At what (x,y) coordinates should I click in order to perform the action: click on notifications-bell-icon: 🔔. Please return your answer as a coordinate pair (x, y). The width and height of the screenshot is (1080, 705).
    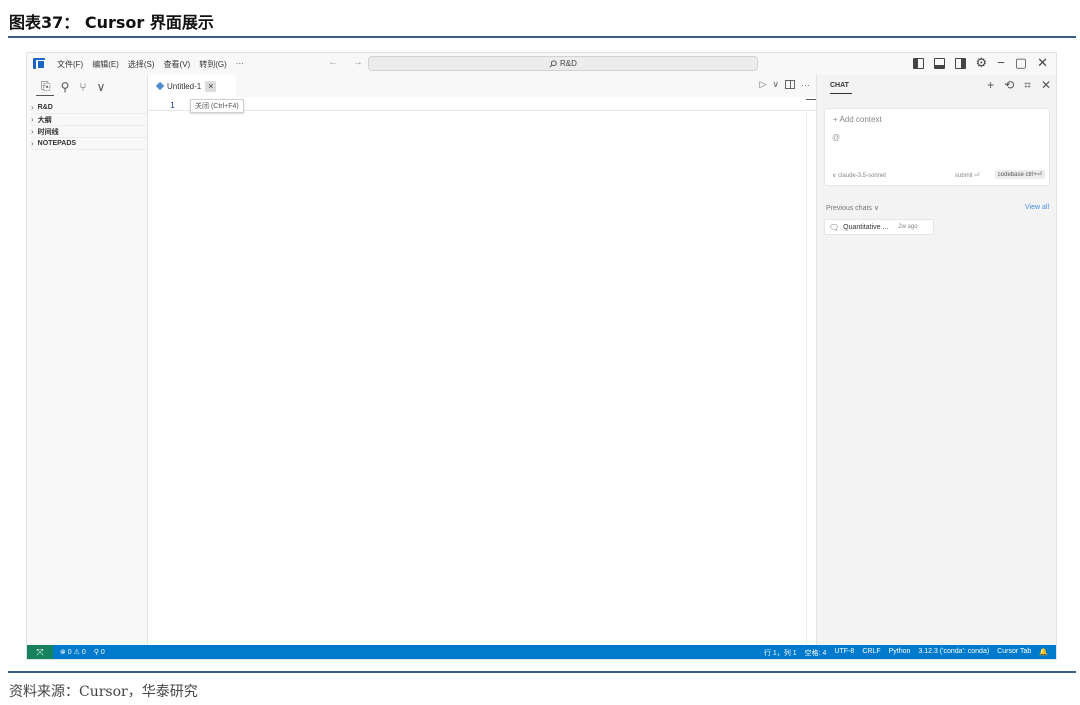
    Looking at the image, I should click on (1043, 653).